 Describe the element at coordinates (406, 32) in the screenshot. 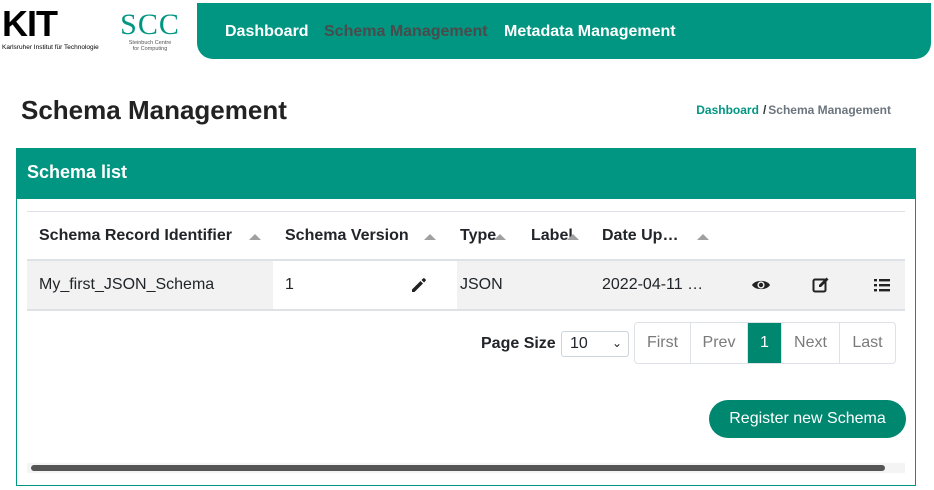

I see `nav-schema-management: Schema Management` at that location.